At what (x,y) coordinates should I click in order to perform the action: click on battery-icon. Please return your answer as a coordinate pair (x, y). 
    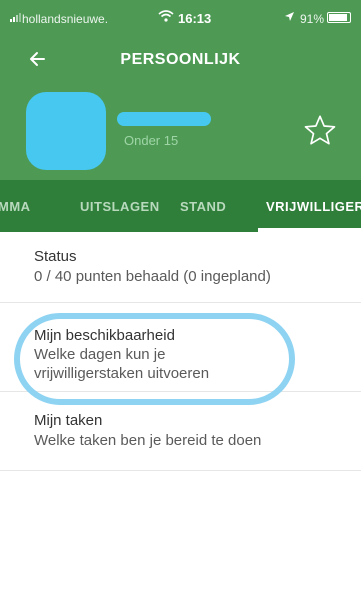
    Looking at the image, I should click on (339, 17).